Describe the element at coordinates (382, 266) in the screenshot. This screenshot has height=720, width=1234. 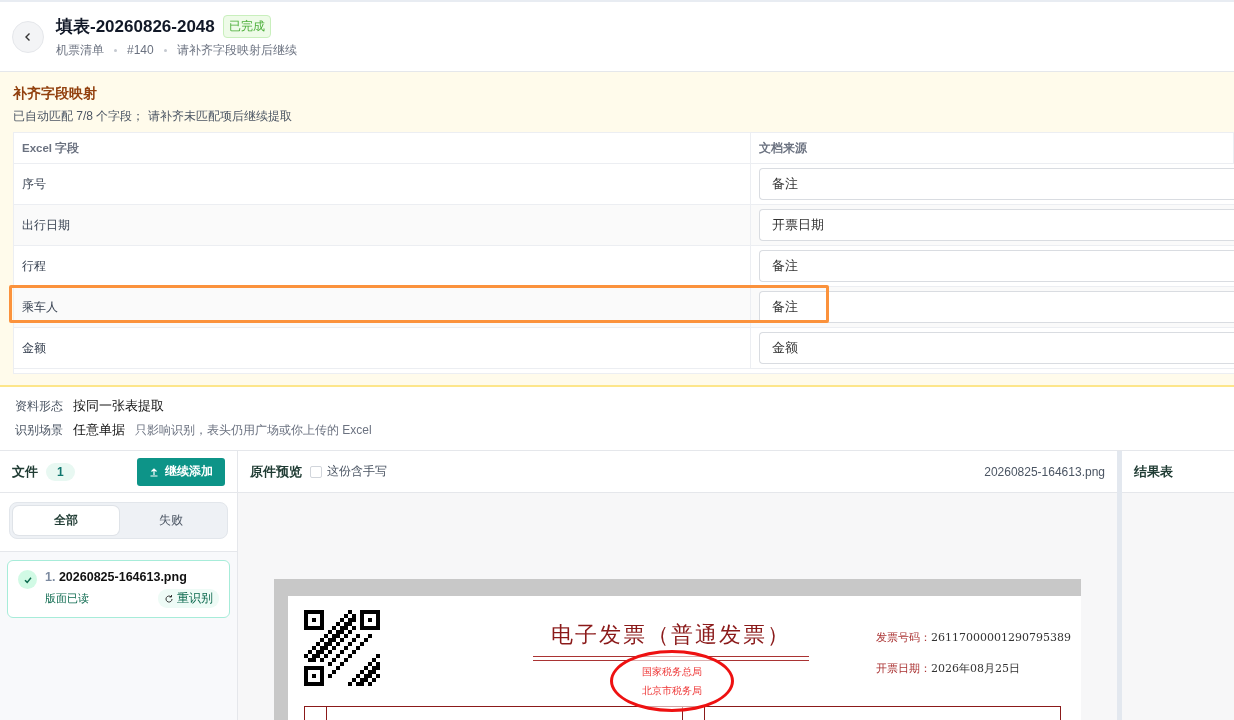
I see `table-cell: 行程` at that location.